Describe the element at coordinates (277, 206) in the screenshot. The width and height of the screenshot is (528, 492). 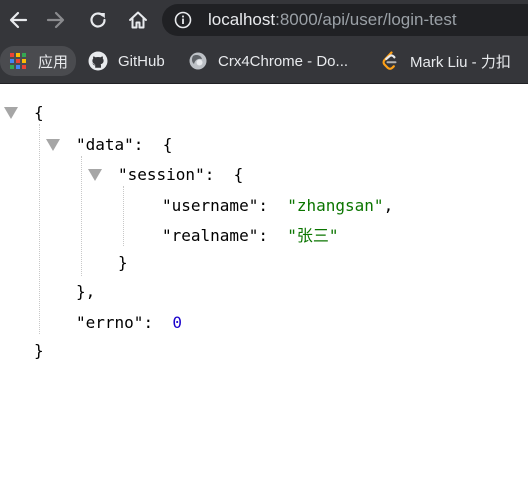
I see `json-line: "username": "zhangsan",` at that location.